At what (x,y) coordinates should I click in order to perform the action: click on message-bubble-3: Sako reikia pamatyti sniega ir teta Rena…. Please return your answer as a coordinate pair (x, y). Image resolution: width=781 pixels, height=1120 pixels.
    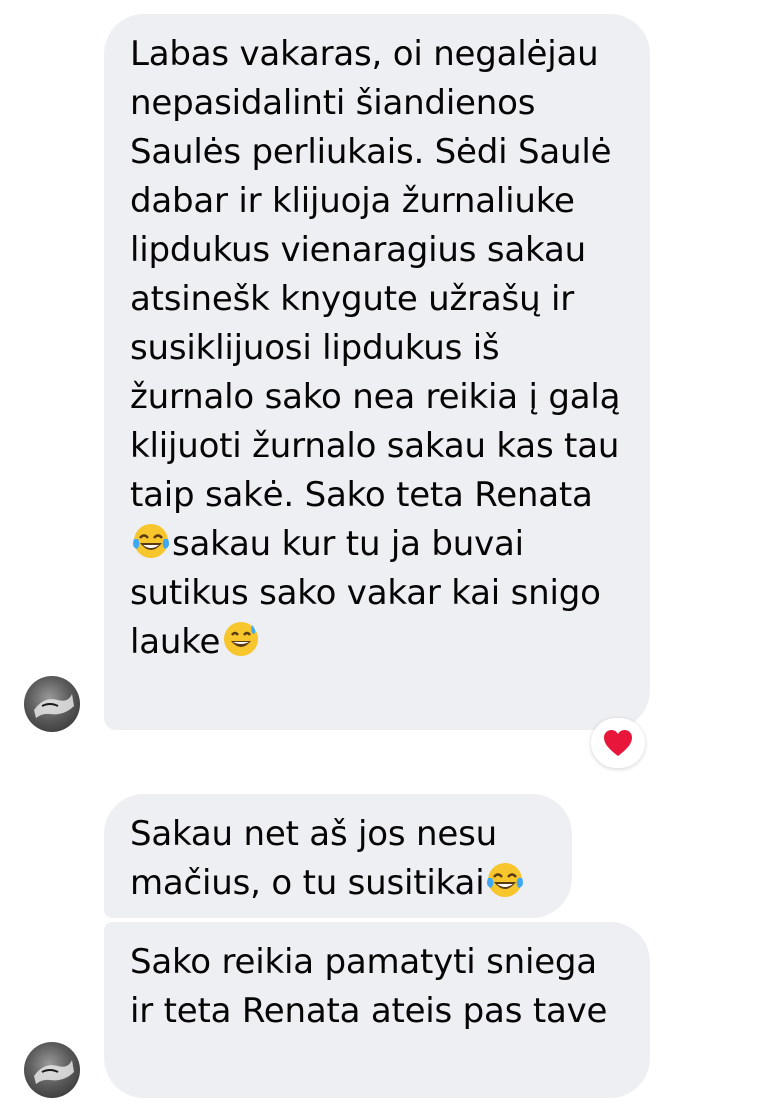
    Looking at the image, I should click on (377, 1010).